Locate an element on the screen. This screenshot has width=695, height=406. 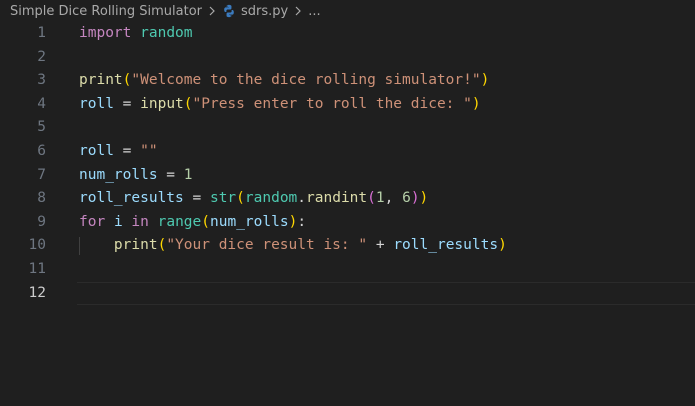
code-text: import random is located at coordinates (136, 34).